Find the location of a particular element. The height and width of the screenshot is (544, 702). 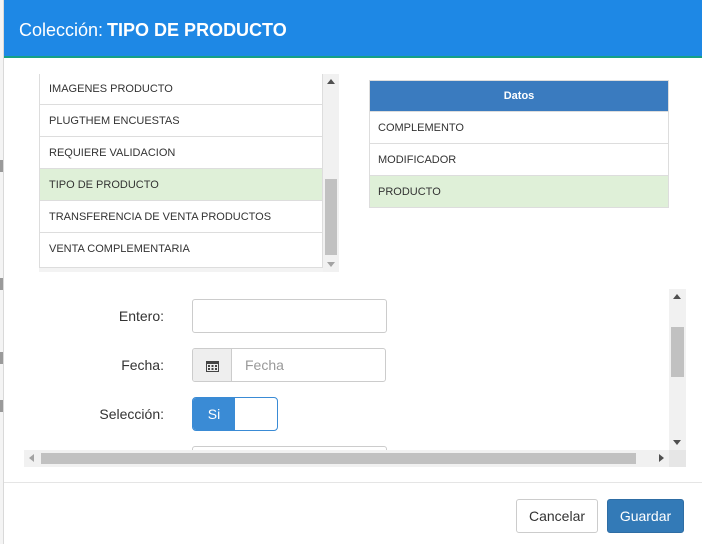

footer-divider is located at coordinates (353, 482).